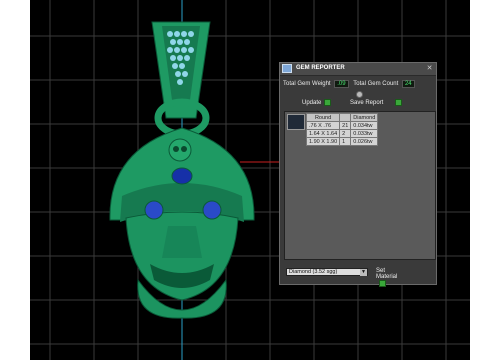 This screenshot has width=480, height=360. What do you see at coordinates (399, 102) in the screenshot?
I see `save-report-go-icon` at bounding box center [399, 102].